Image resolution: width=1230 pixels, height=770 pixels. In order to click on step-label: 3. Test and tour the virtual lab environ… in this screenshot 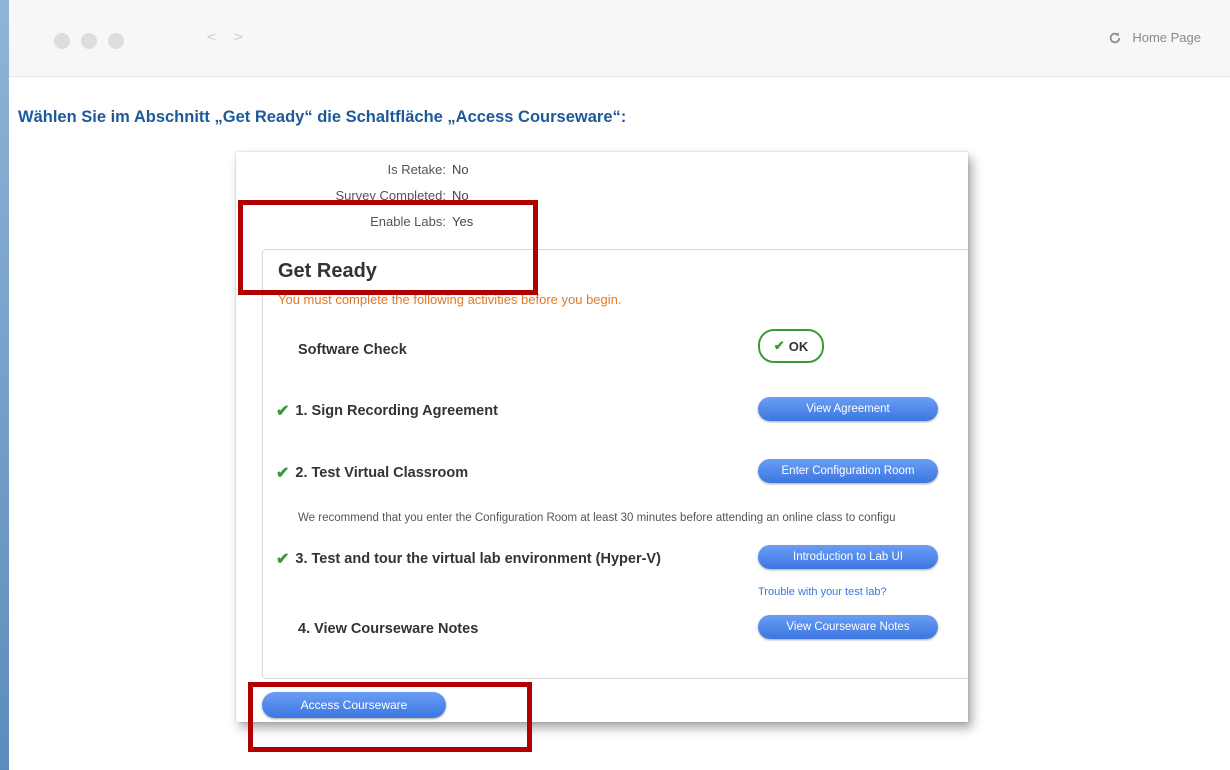, I will do `click(478, 559)`.